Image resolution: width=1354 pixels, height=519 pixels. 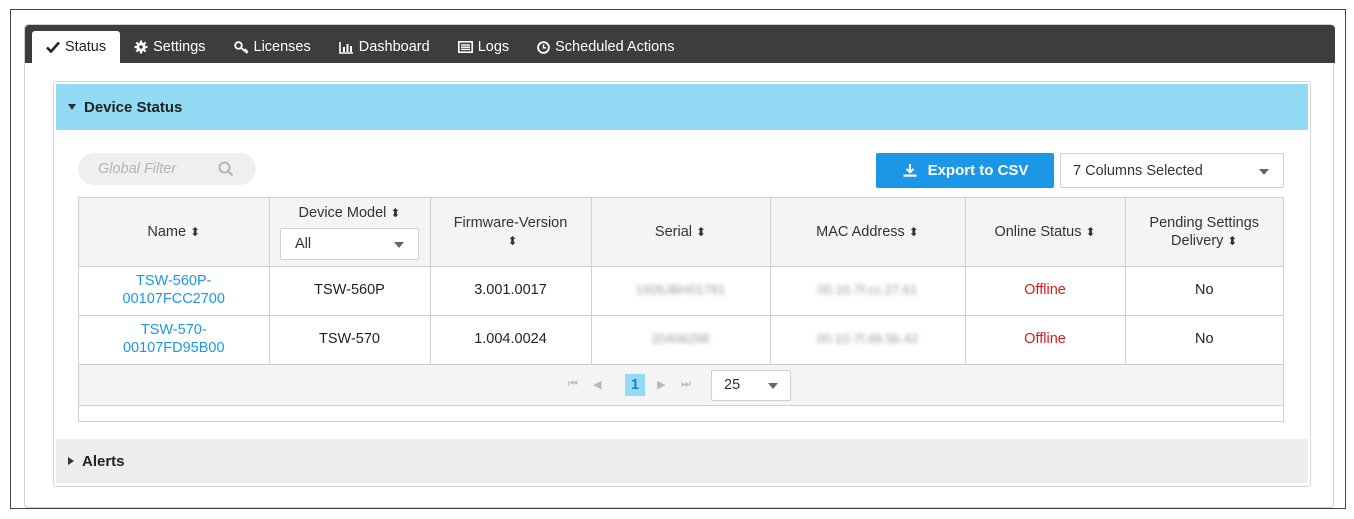 I want to click on device-status-title: Device Status, so click(x=133, y=107).